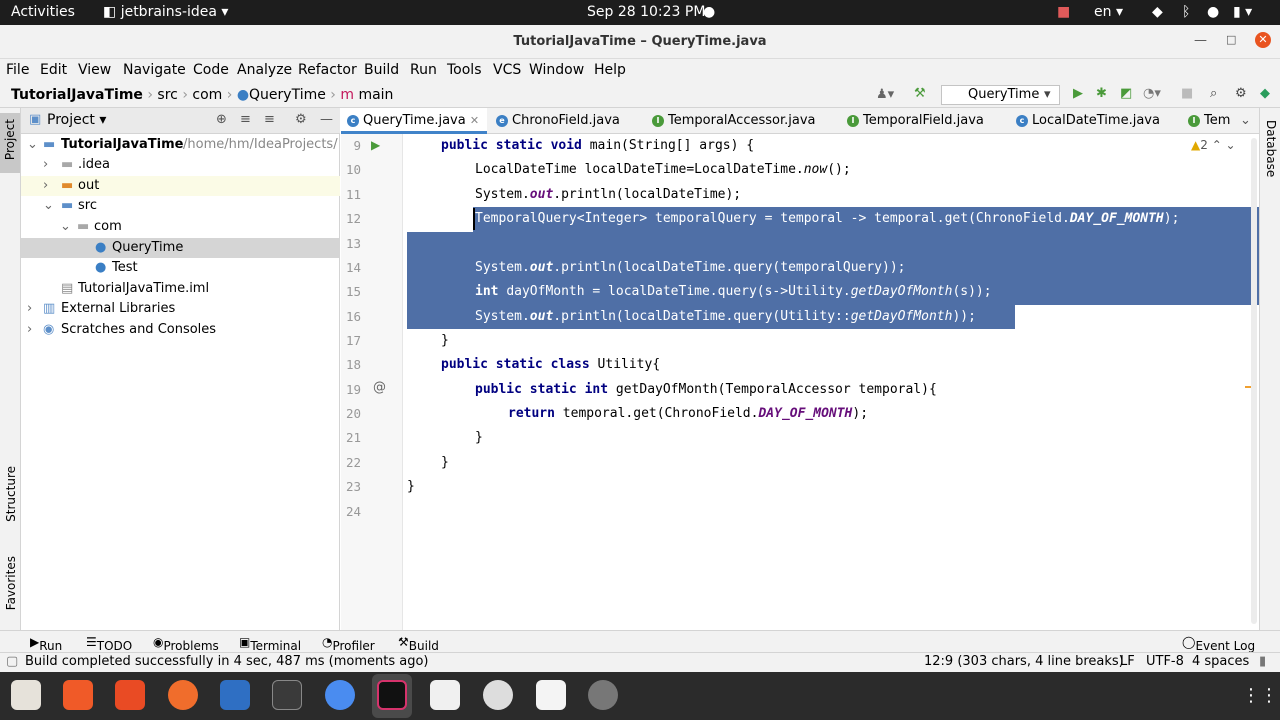 The height and width of the screenshot is (720, 1280). Describe the element at coordinates (11, 494) in the screenshot. I see `structure-tool-tab: Structure` at that location.